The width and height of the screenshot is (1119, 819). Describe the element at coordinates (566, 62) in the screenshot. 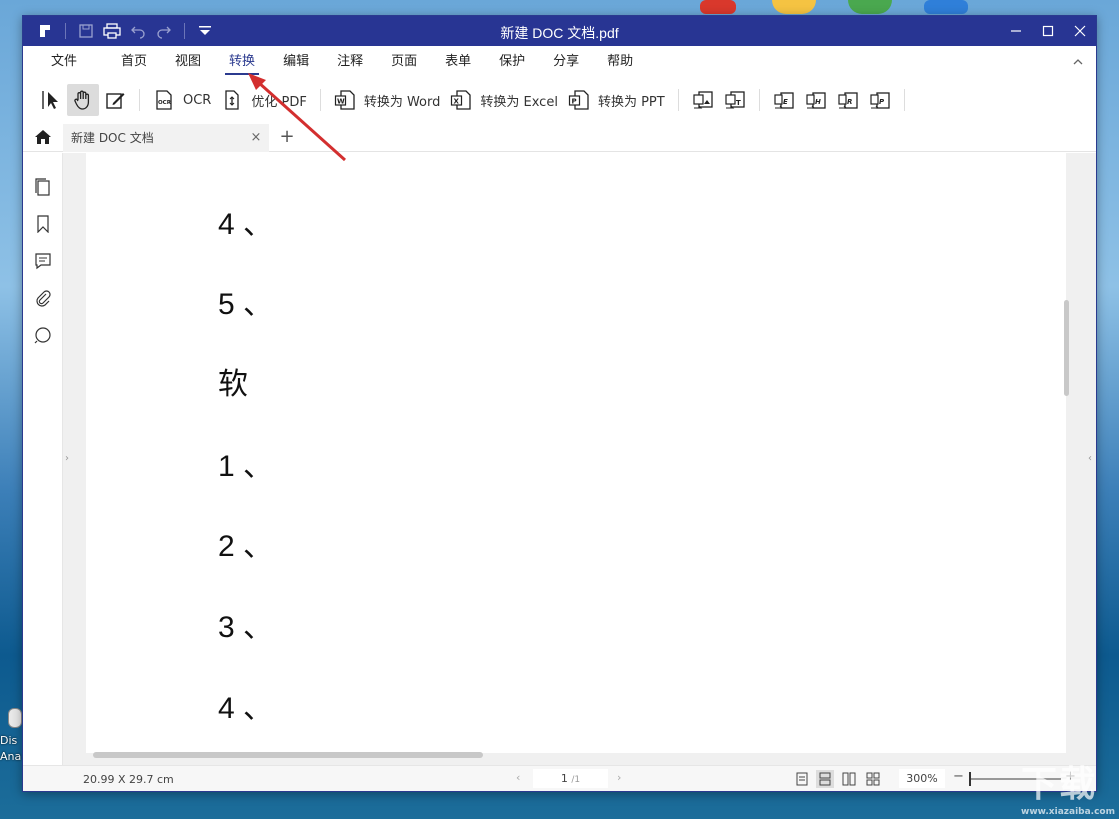

I see `menu-share: 分享` at that location.